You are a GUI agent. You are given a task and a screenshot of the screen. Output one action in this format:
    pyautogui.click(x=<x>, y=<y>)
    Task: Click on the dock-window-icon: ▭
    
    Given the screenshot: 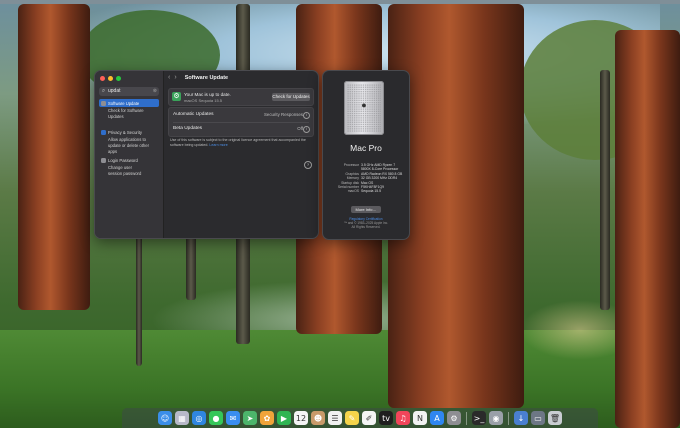 What is the action you would take?
    pyautogui.click(x=538, y=418)
    